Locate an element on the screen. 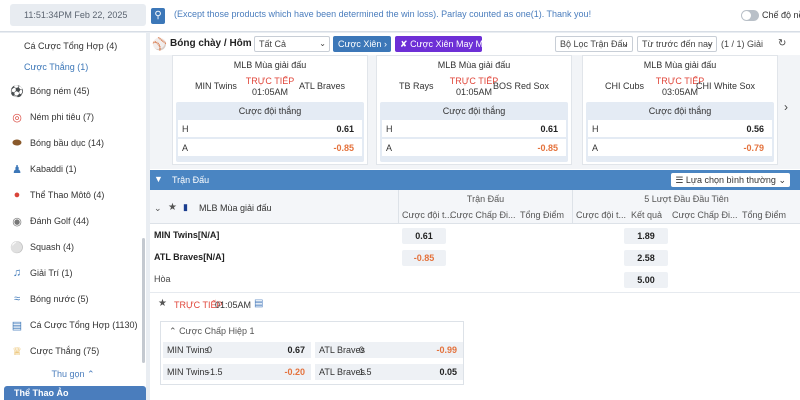 This screenshot has height=400, width=800. sidebar-item-entertainment: ♫ Giải Trí (1) is located at coordinates (73, 273).